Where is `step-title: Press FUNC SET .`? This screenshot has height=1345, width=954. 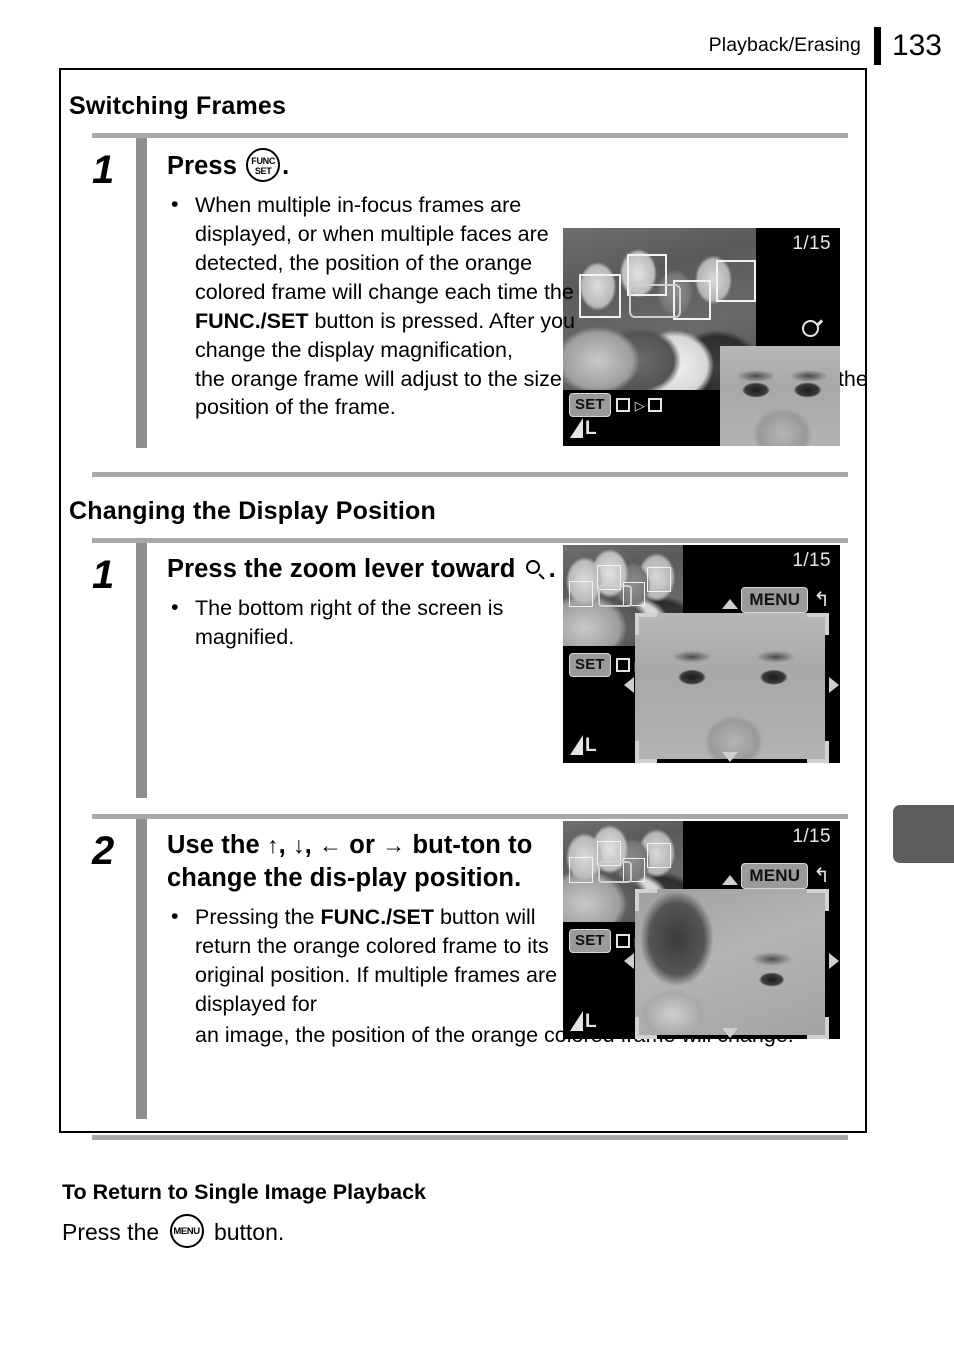 step-title: Press FUNC SET . is located at coordinates (516, 165).